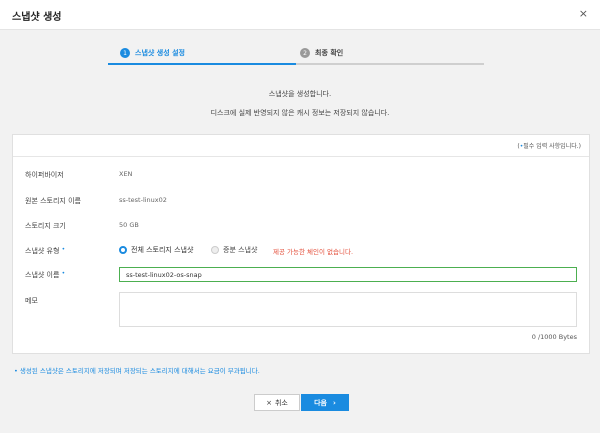 The height and width of the screenshot is (433, 600). What do you see at coordinates (44, 175) in the screenshot?
I see `hypervisor-label: 하이퍼바이저` at bounding box center [44, 175].